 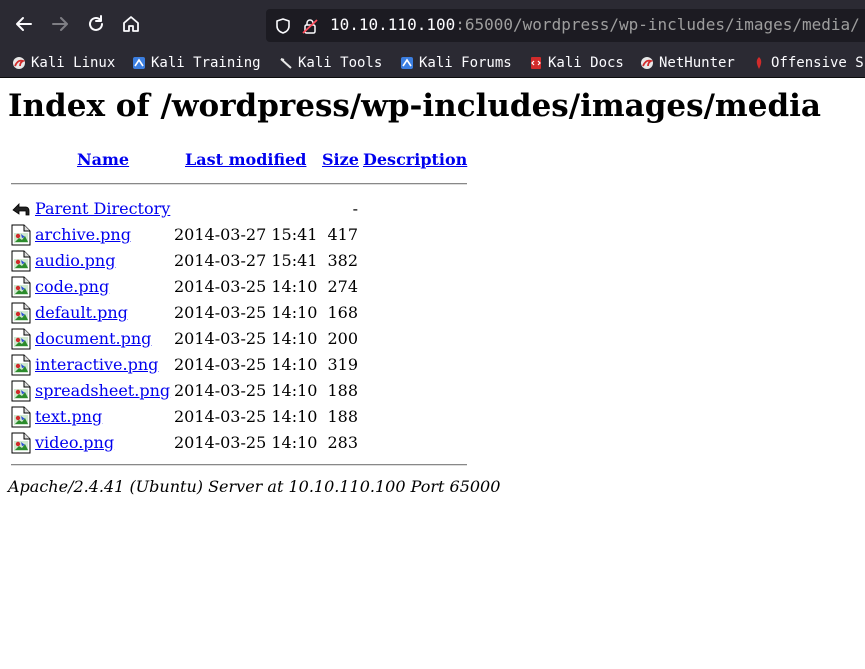 I want to click on kali-training-icon, so click(x=139, y=63).